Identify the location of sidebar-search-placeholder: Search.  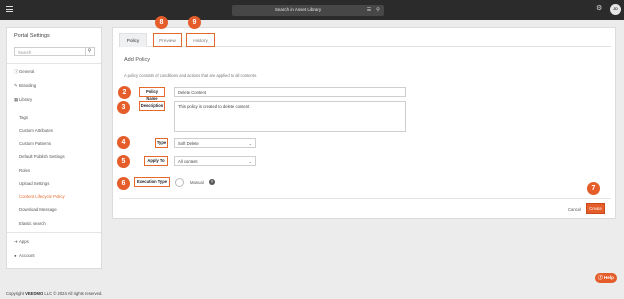
(25, 52).